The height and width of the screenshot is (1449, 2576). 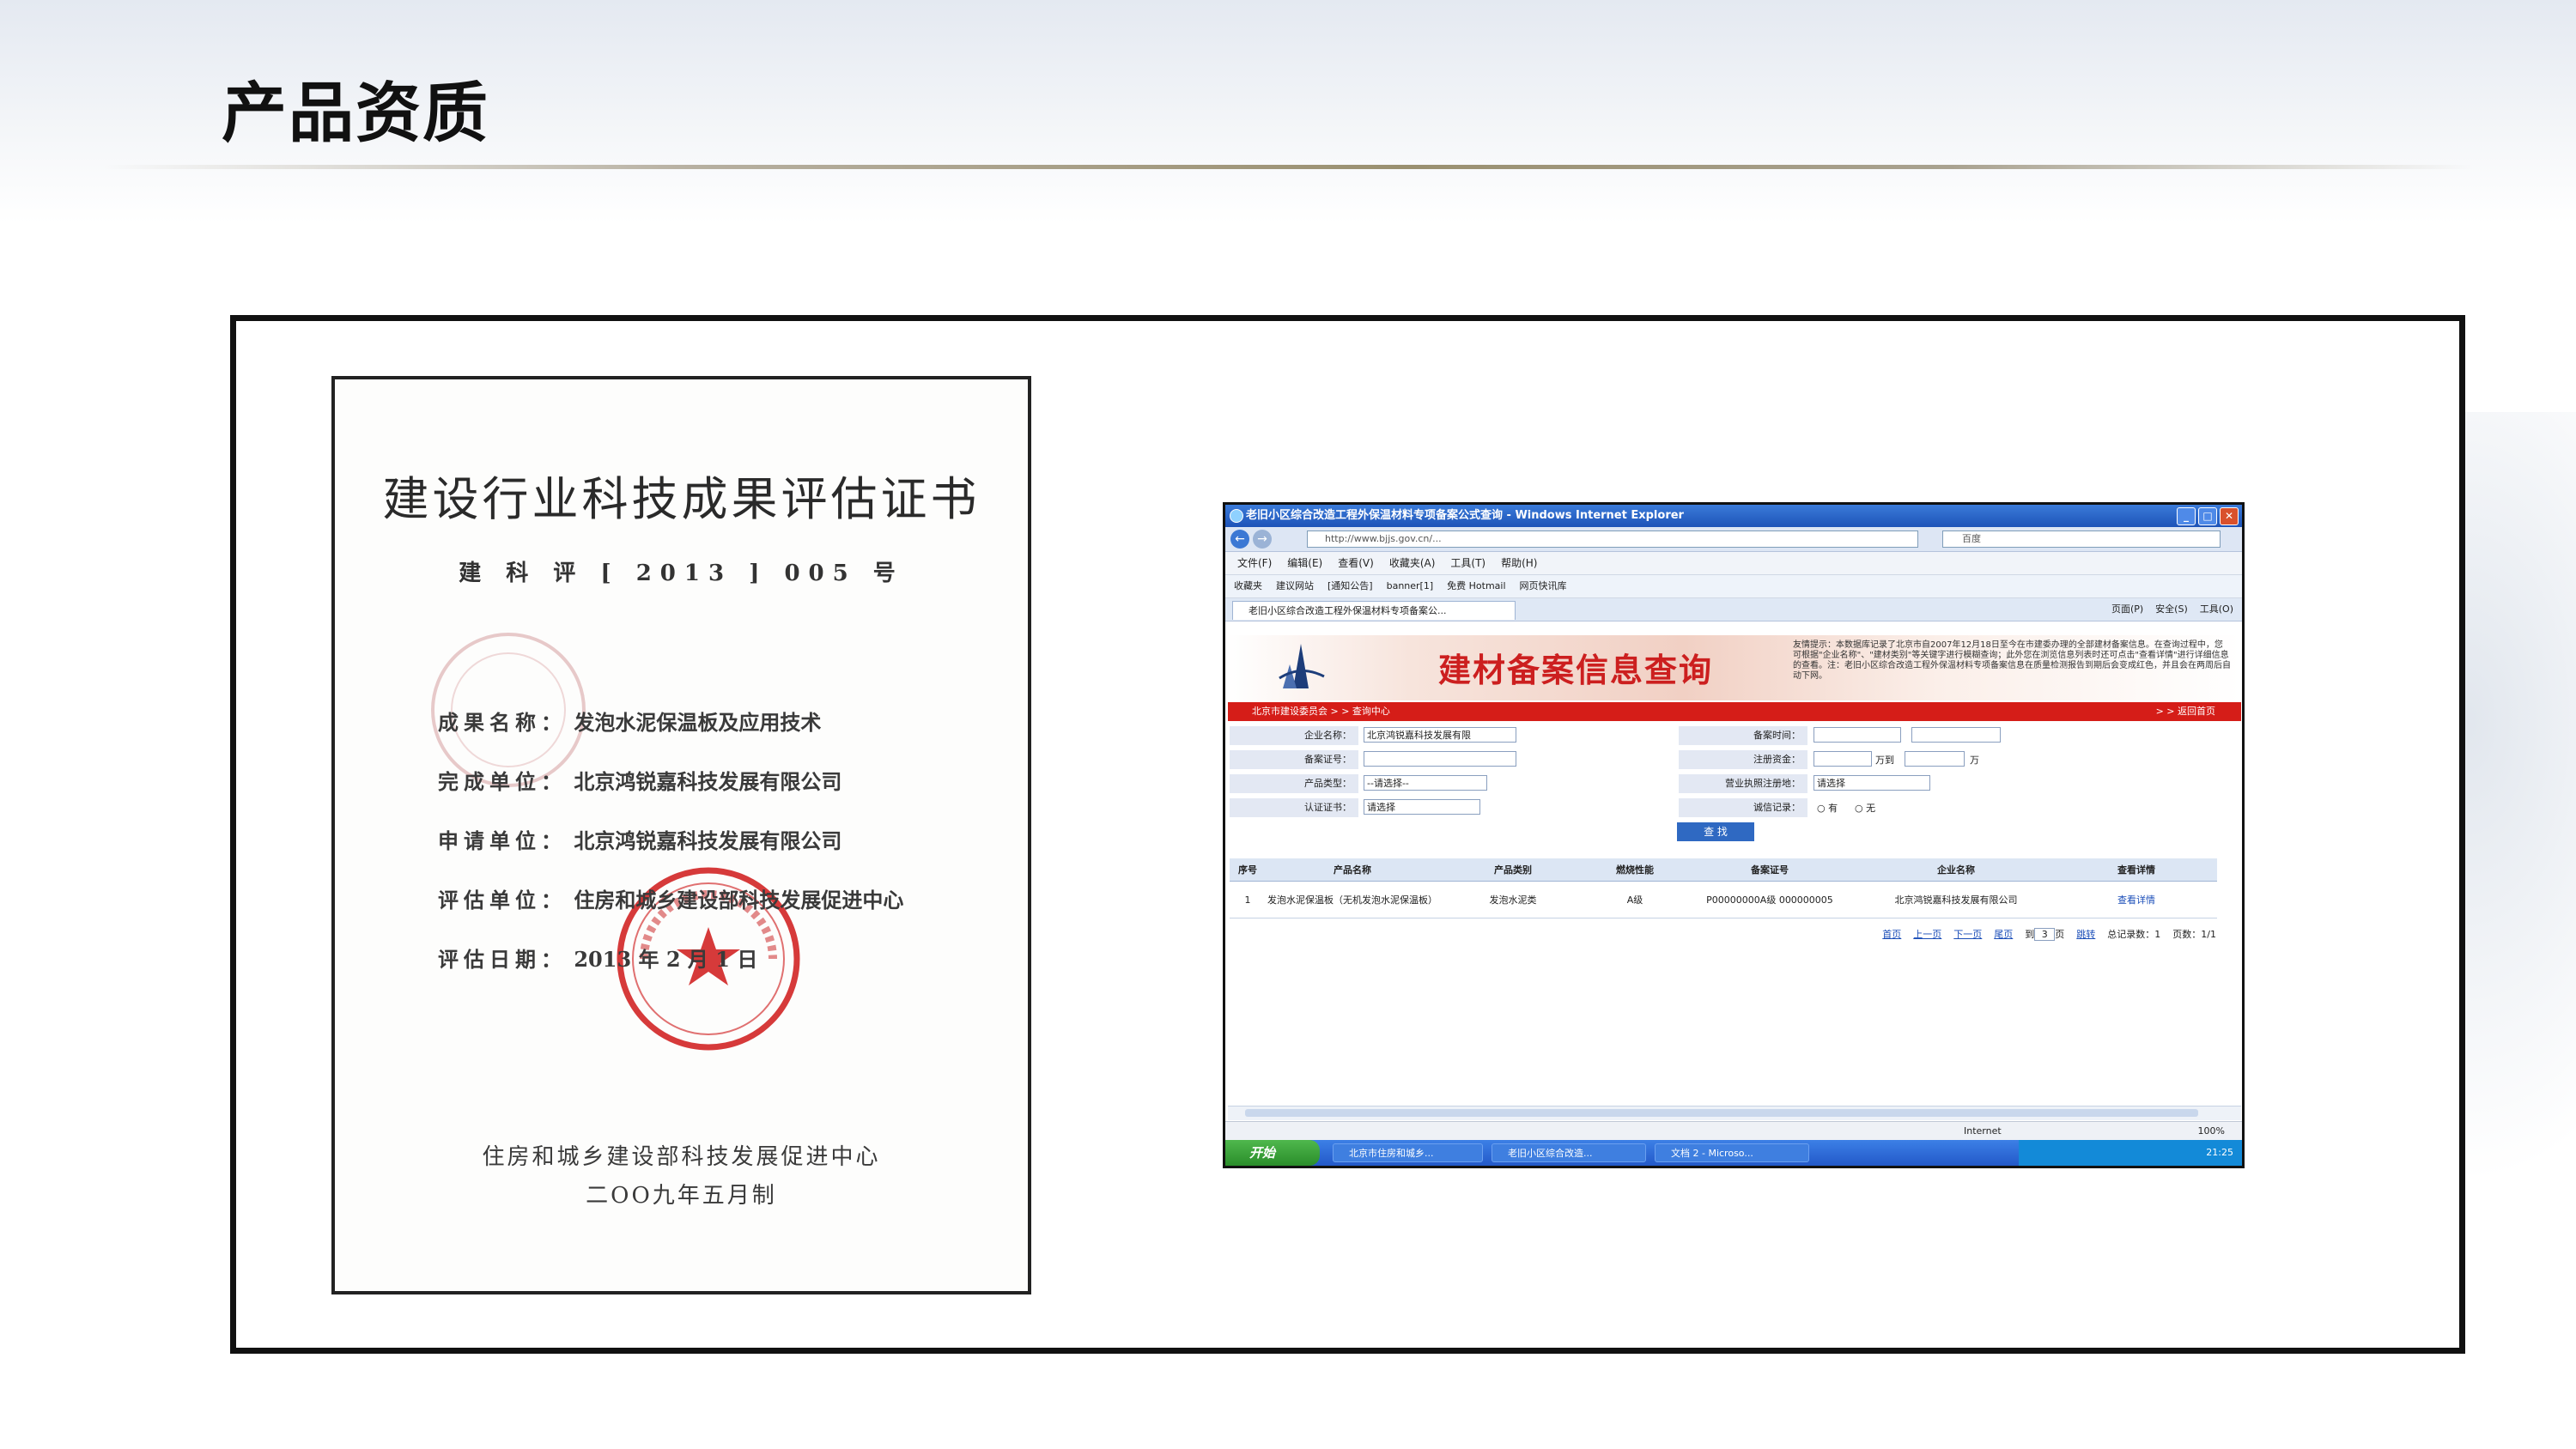 I want to click on favorite-link: 免费 Hotmail, so click(x=1476, y=586).